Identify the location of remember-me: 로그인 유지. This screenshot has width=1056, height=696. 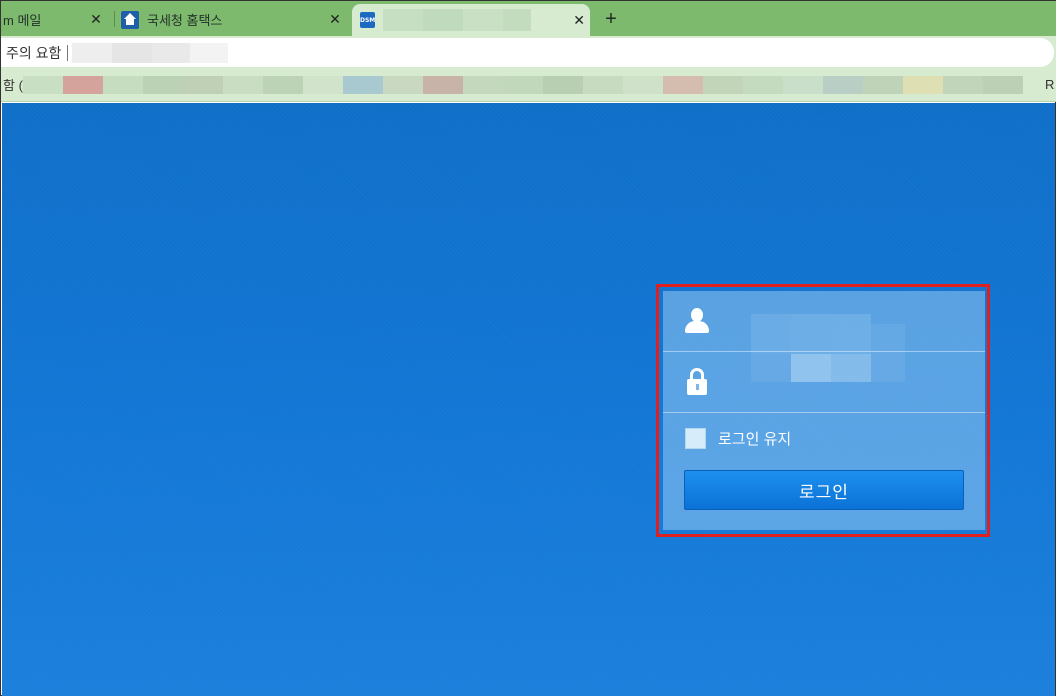
(738, 438).